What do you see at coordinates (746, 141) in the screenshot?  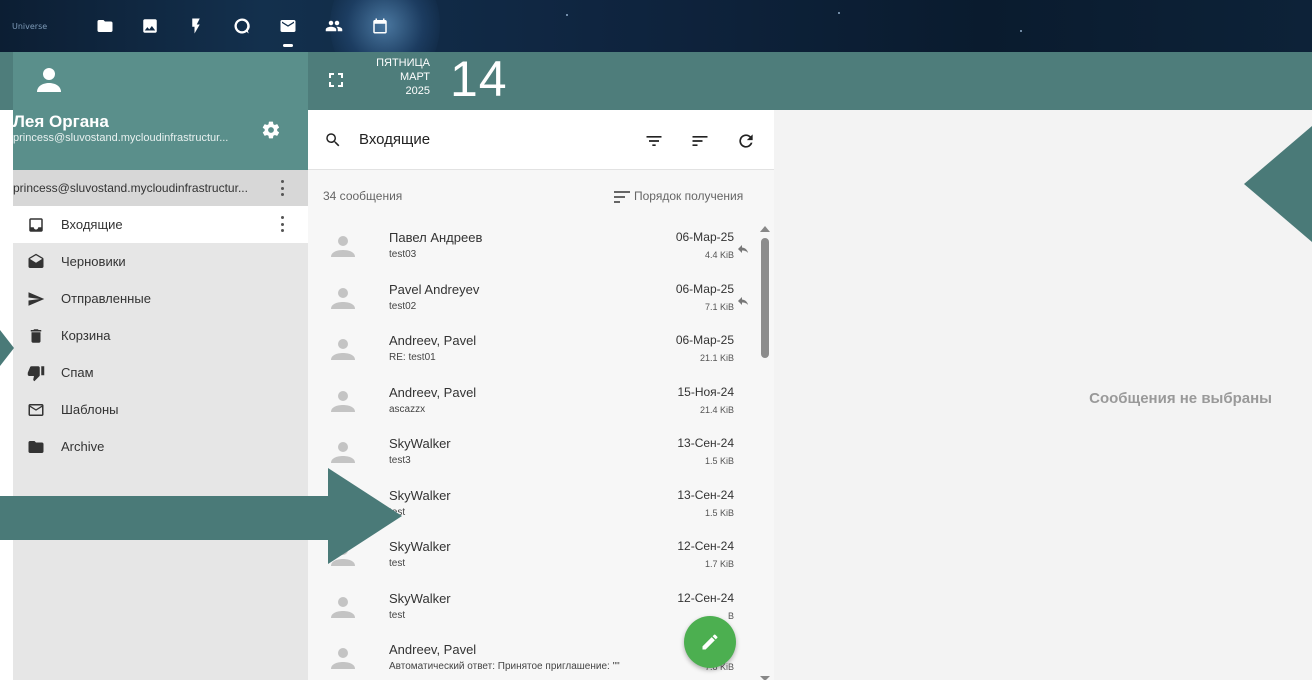 I see `refresh-icon` at bounding box center [746, 141].